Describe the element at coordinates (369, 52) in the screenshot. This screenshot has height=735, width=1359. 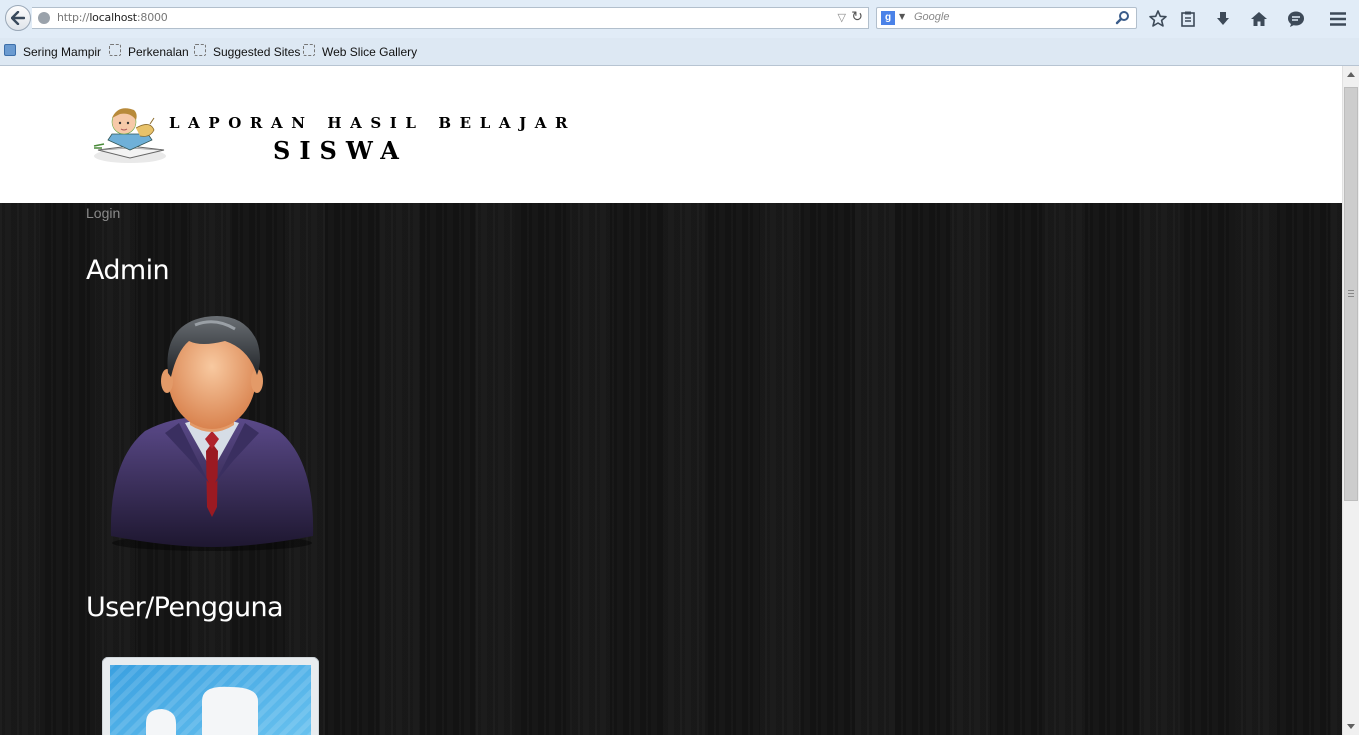
I see `bookmark-web-slice-gallery: Web Slice Gallery` at that location.